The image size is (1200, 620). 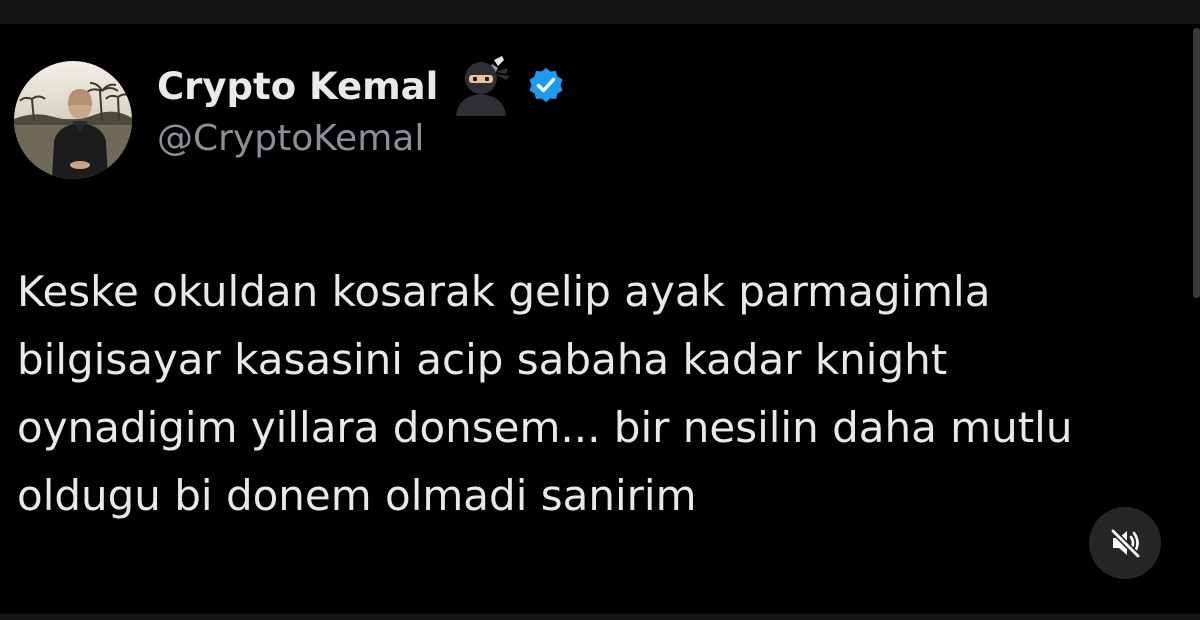 What do you see at coordinates (600, 617) in the screenshot?
I see `bottom-bar` at bounding box center [600, 617].